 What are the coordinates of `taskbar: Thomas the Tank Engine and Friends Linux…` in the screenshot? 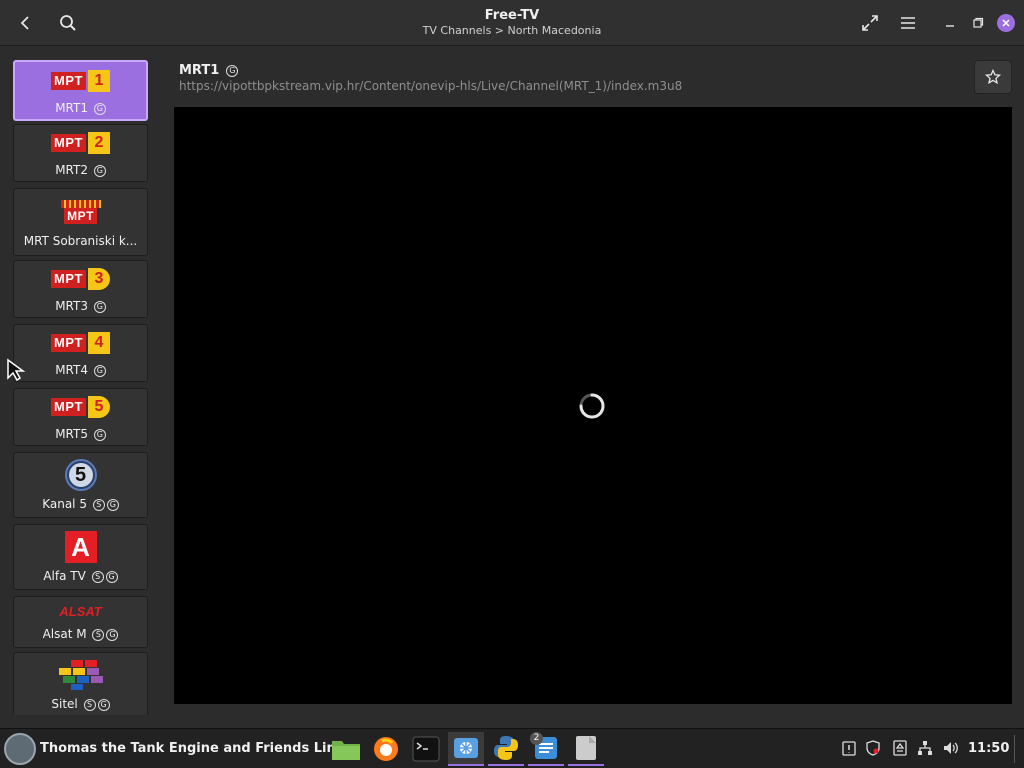 It's located at (512, 748).